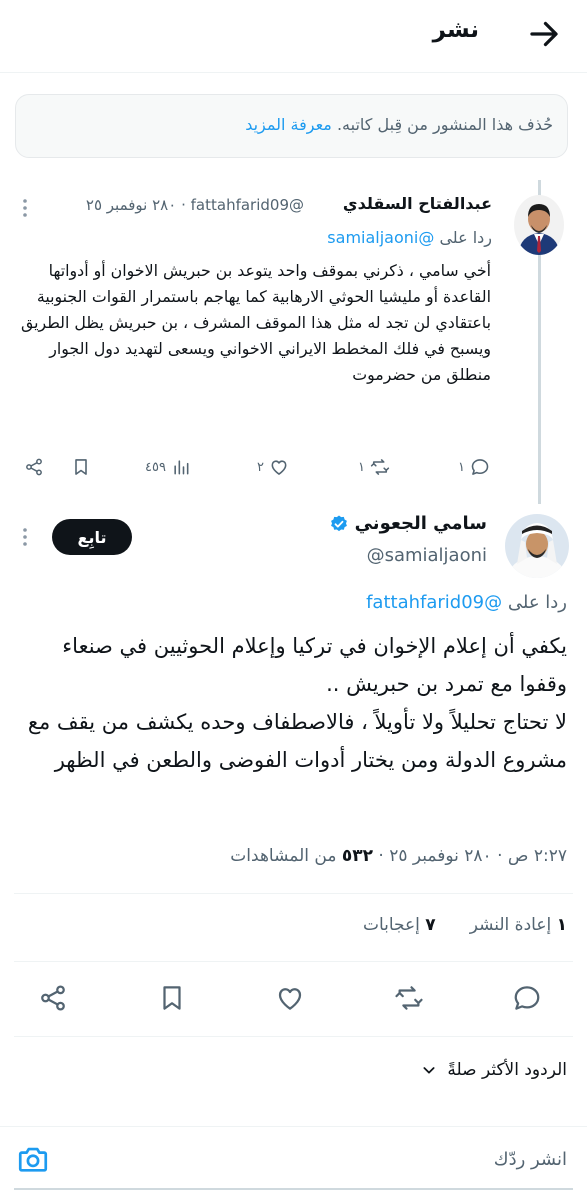 The width and height of the screenshot is (587, 1200). I want to click on views-label: من المشاهدات, so click(283, 856).